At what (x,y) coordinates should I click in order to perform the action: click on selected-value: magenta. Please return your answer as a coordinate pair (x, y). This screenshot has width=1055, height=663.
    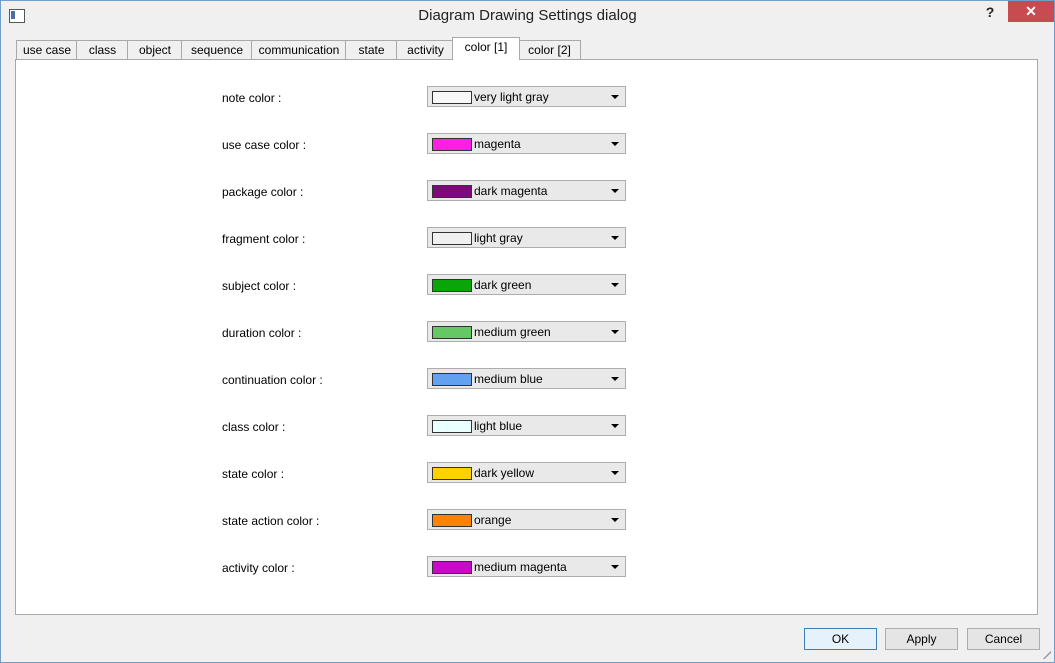
    Looking at the image, I should click on (497, 144).